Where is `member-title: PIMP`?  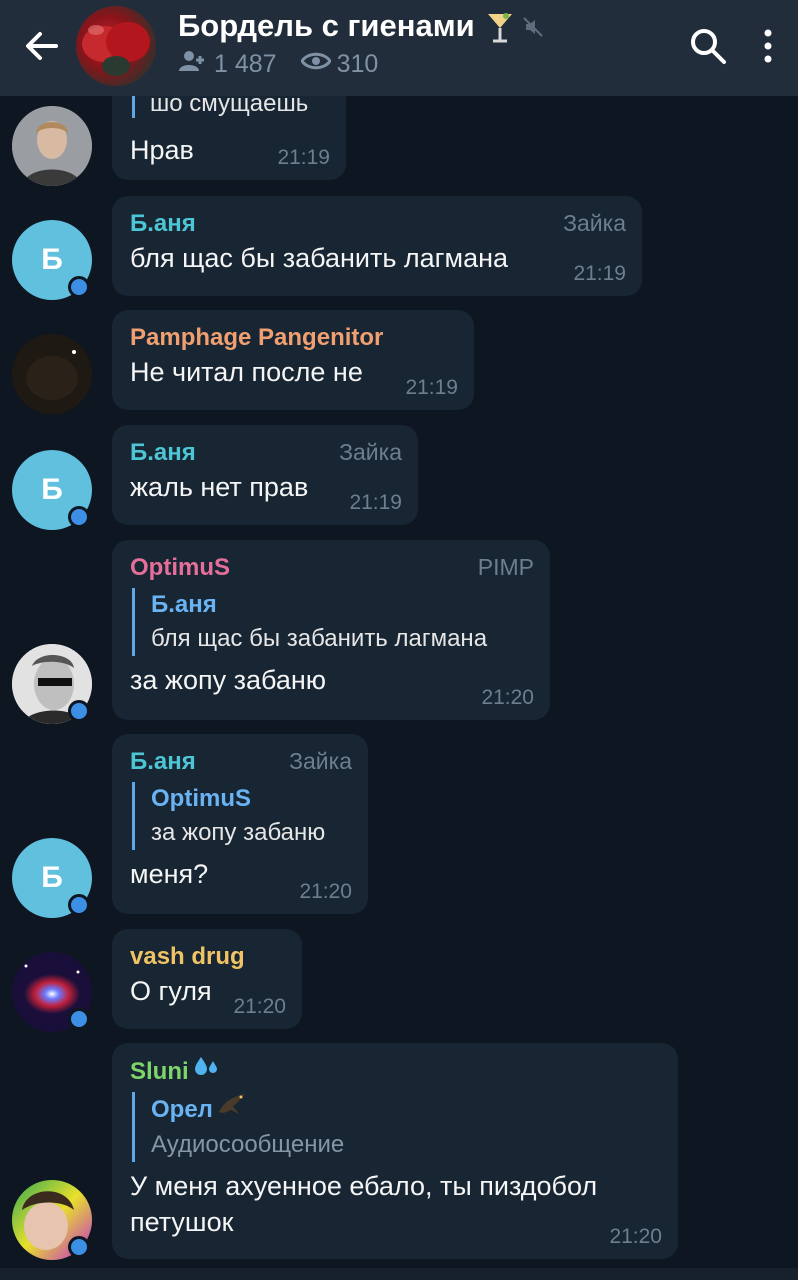
member-title: PIMP is located at coordinates (505, 567).